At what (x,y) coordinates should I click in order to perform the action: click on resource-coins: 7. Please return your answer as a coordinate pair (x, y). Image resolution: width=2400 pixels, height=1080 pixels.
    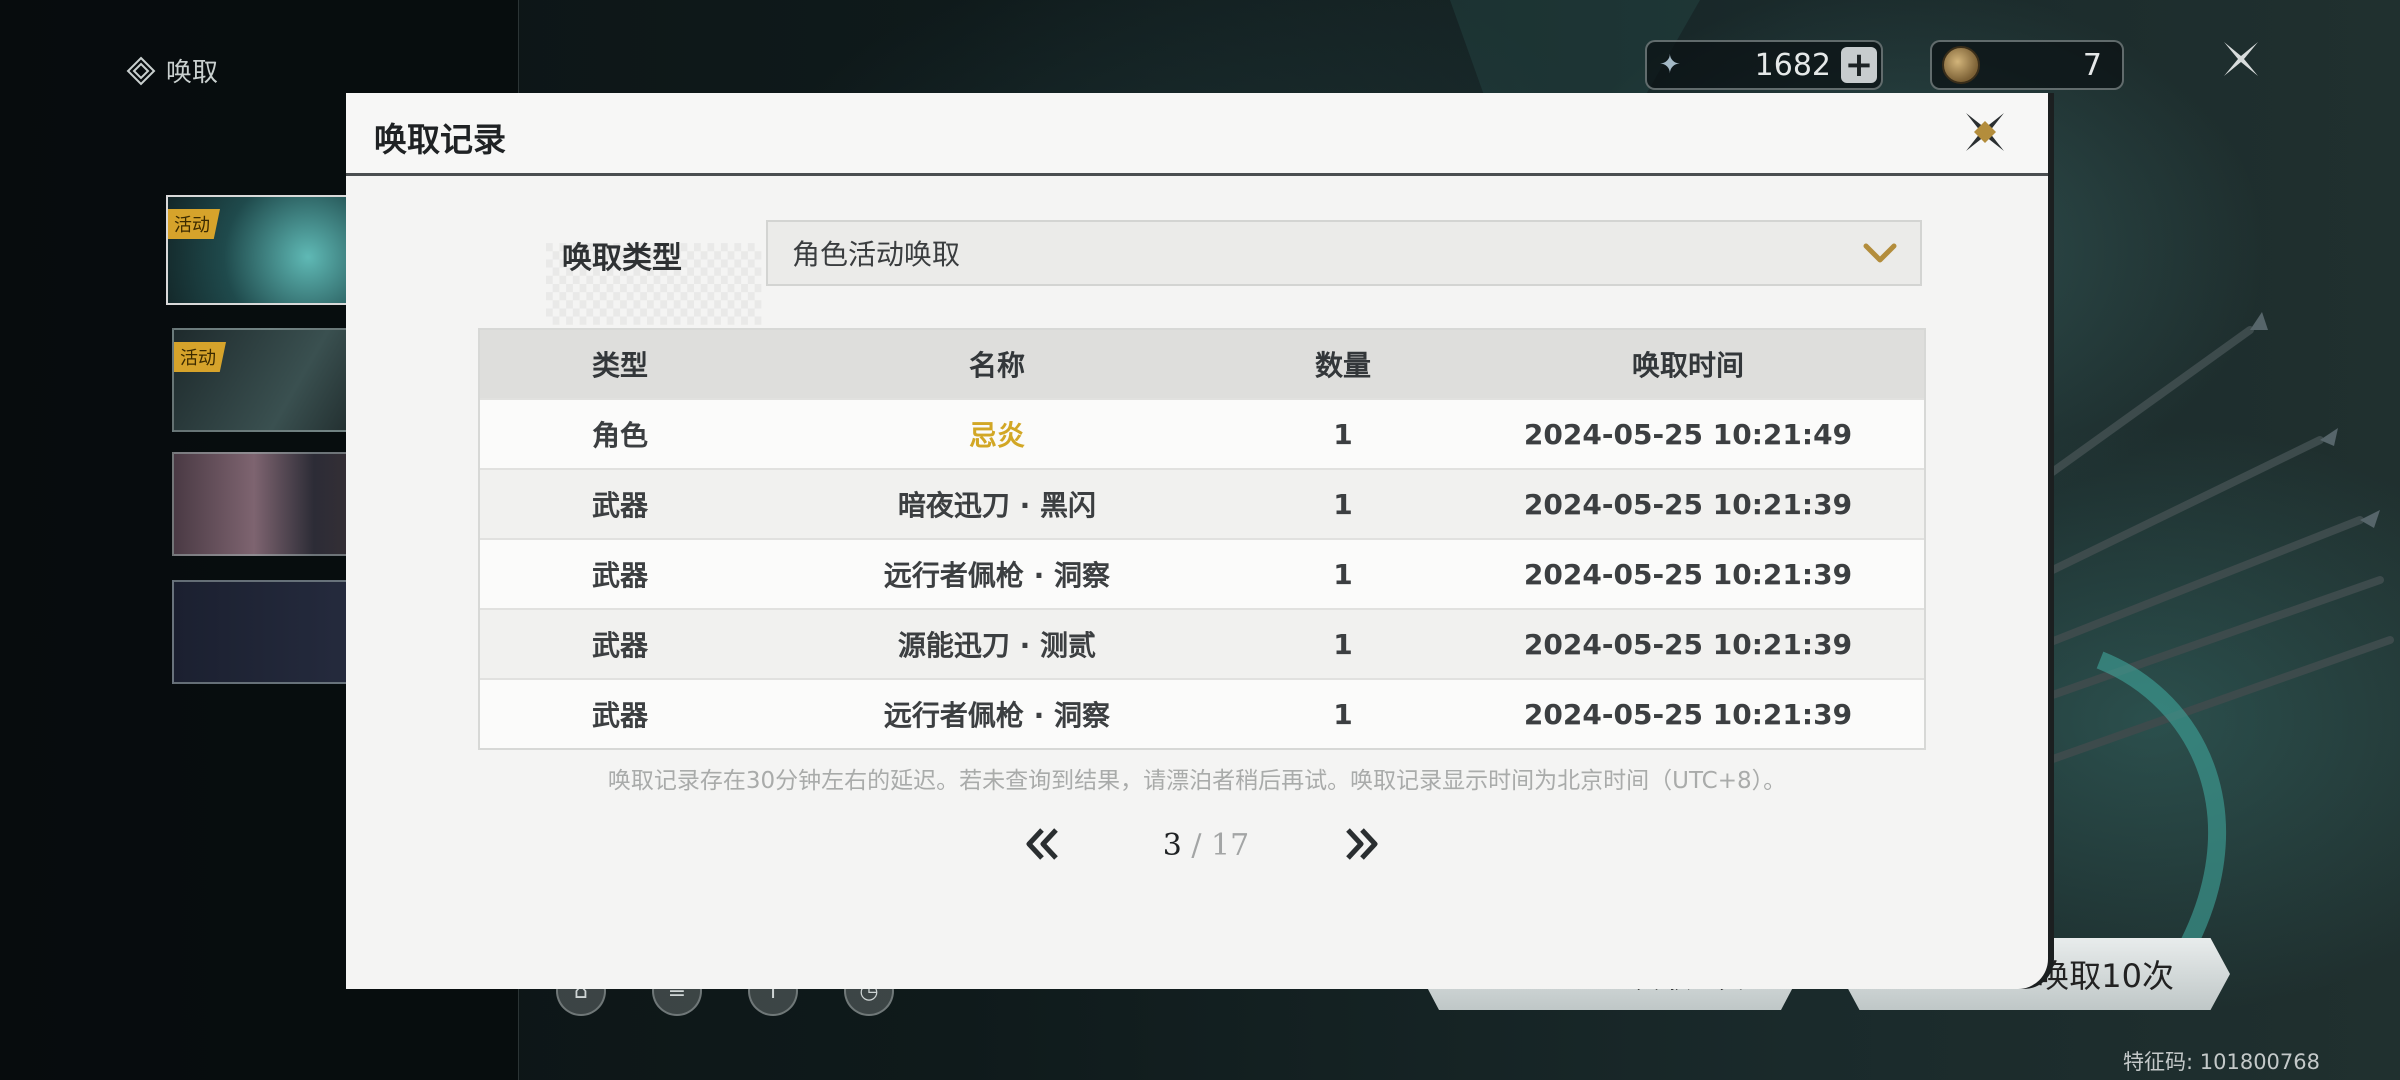
    Looking at the image, I should click on (2027, 65).